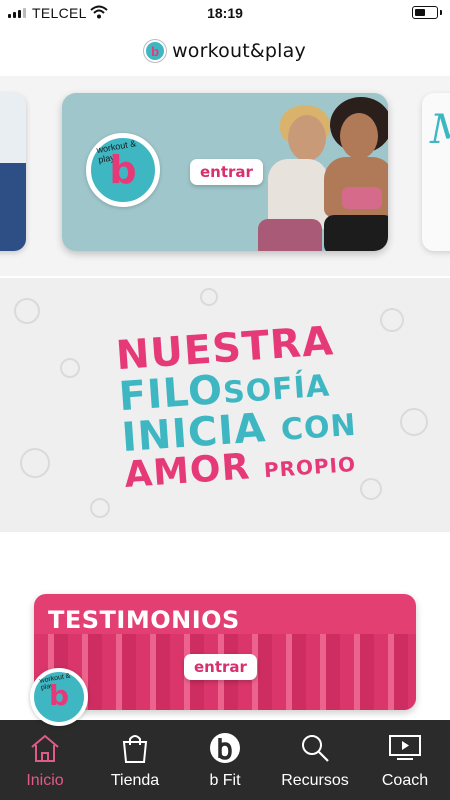 Image resolution: width=450 pixels, height=800 pixels. What do you see at coordinates (405, 780) in the screenshot?
I see `tab-label: Coach` at bounding box center [405, 780].